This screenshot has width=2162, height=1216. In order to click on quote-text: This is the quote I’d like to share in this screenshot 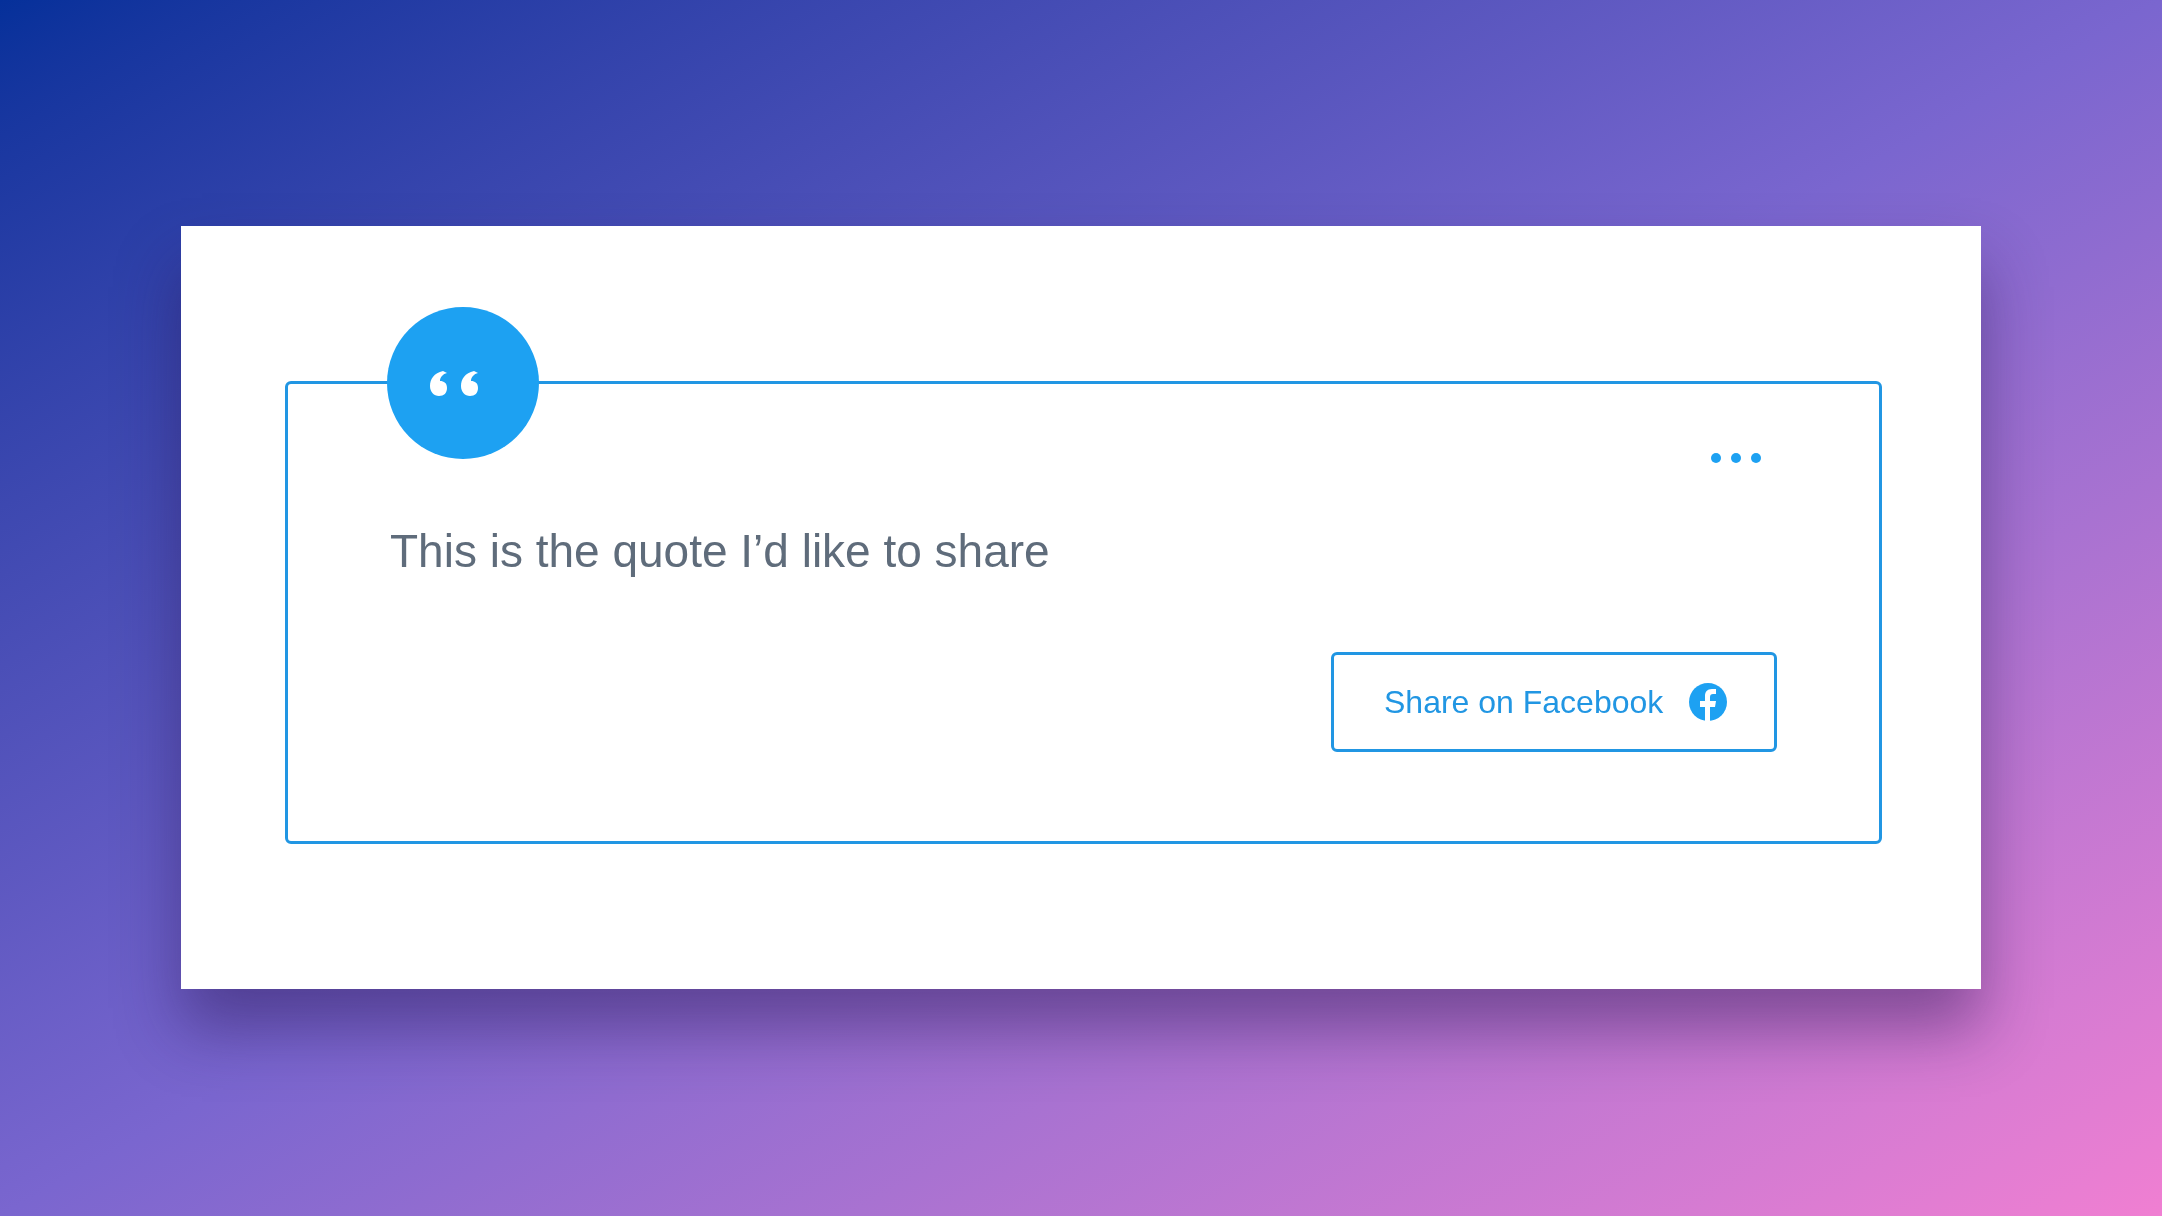, I will do `click(720, 551)`.